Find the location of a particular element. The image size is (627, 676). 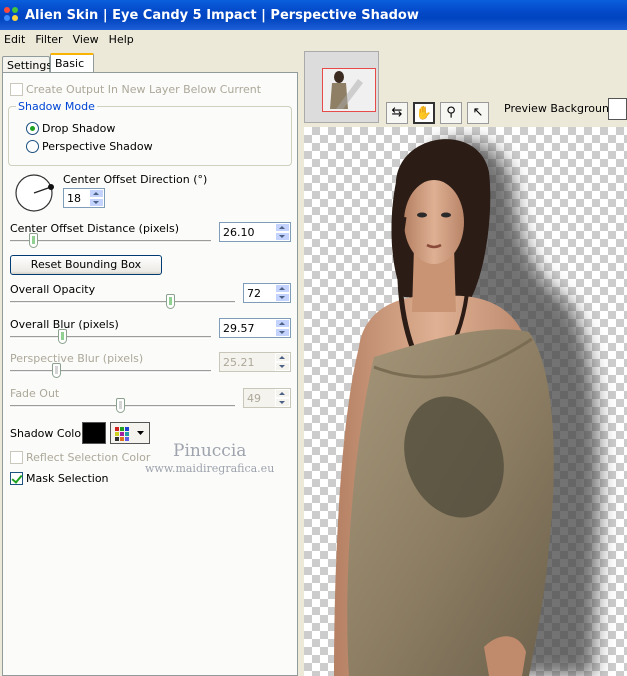

perspective-blur-input: 25.21 is located at coordinates (255, 362).